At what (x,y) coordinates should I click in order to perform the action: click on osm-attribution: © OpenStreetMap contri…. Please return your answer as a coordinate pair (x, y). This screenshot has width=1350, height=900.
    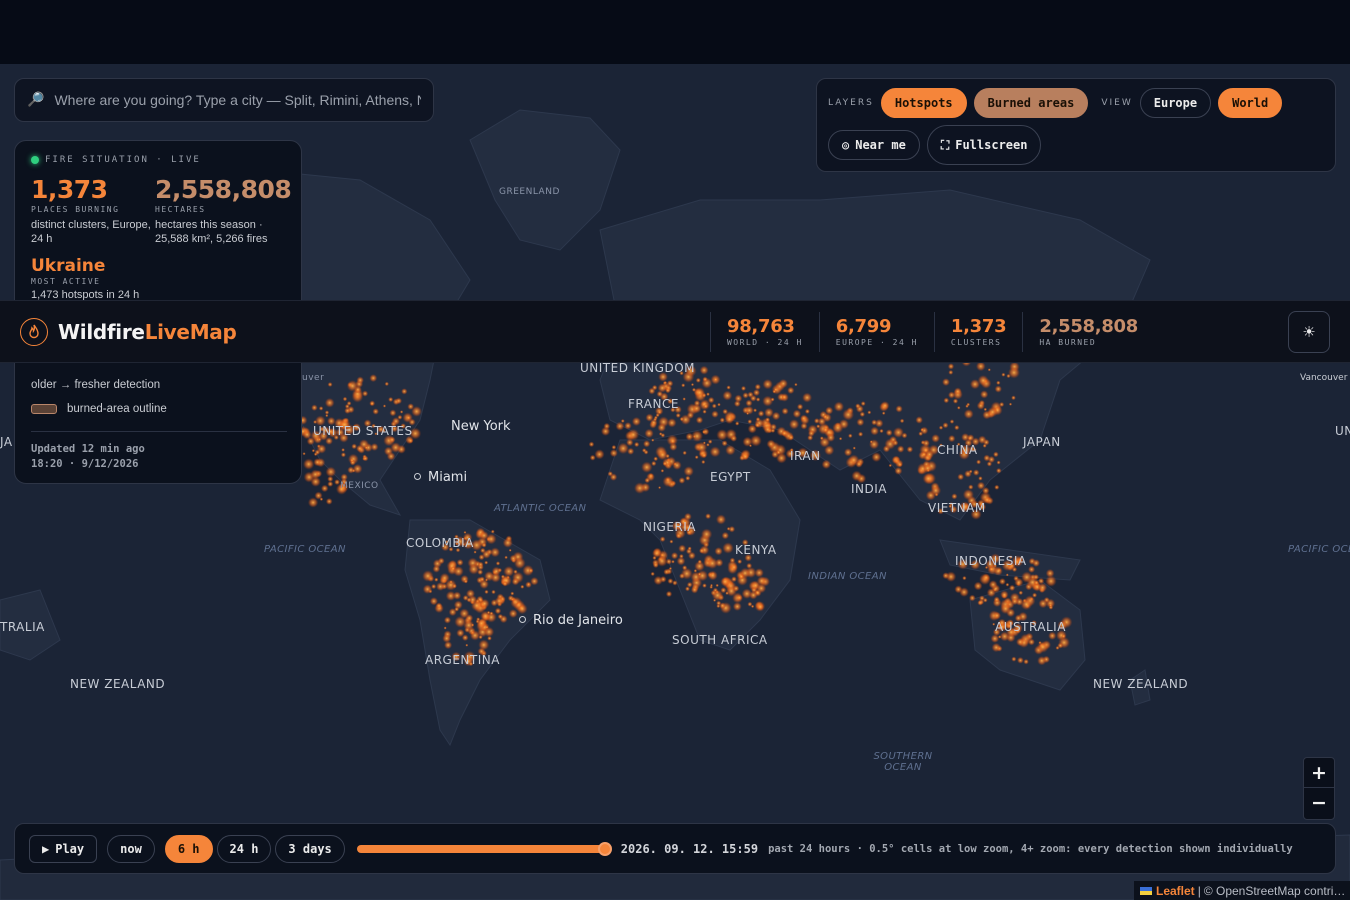
    Looking at the image, I should click on (1275, 891).